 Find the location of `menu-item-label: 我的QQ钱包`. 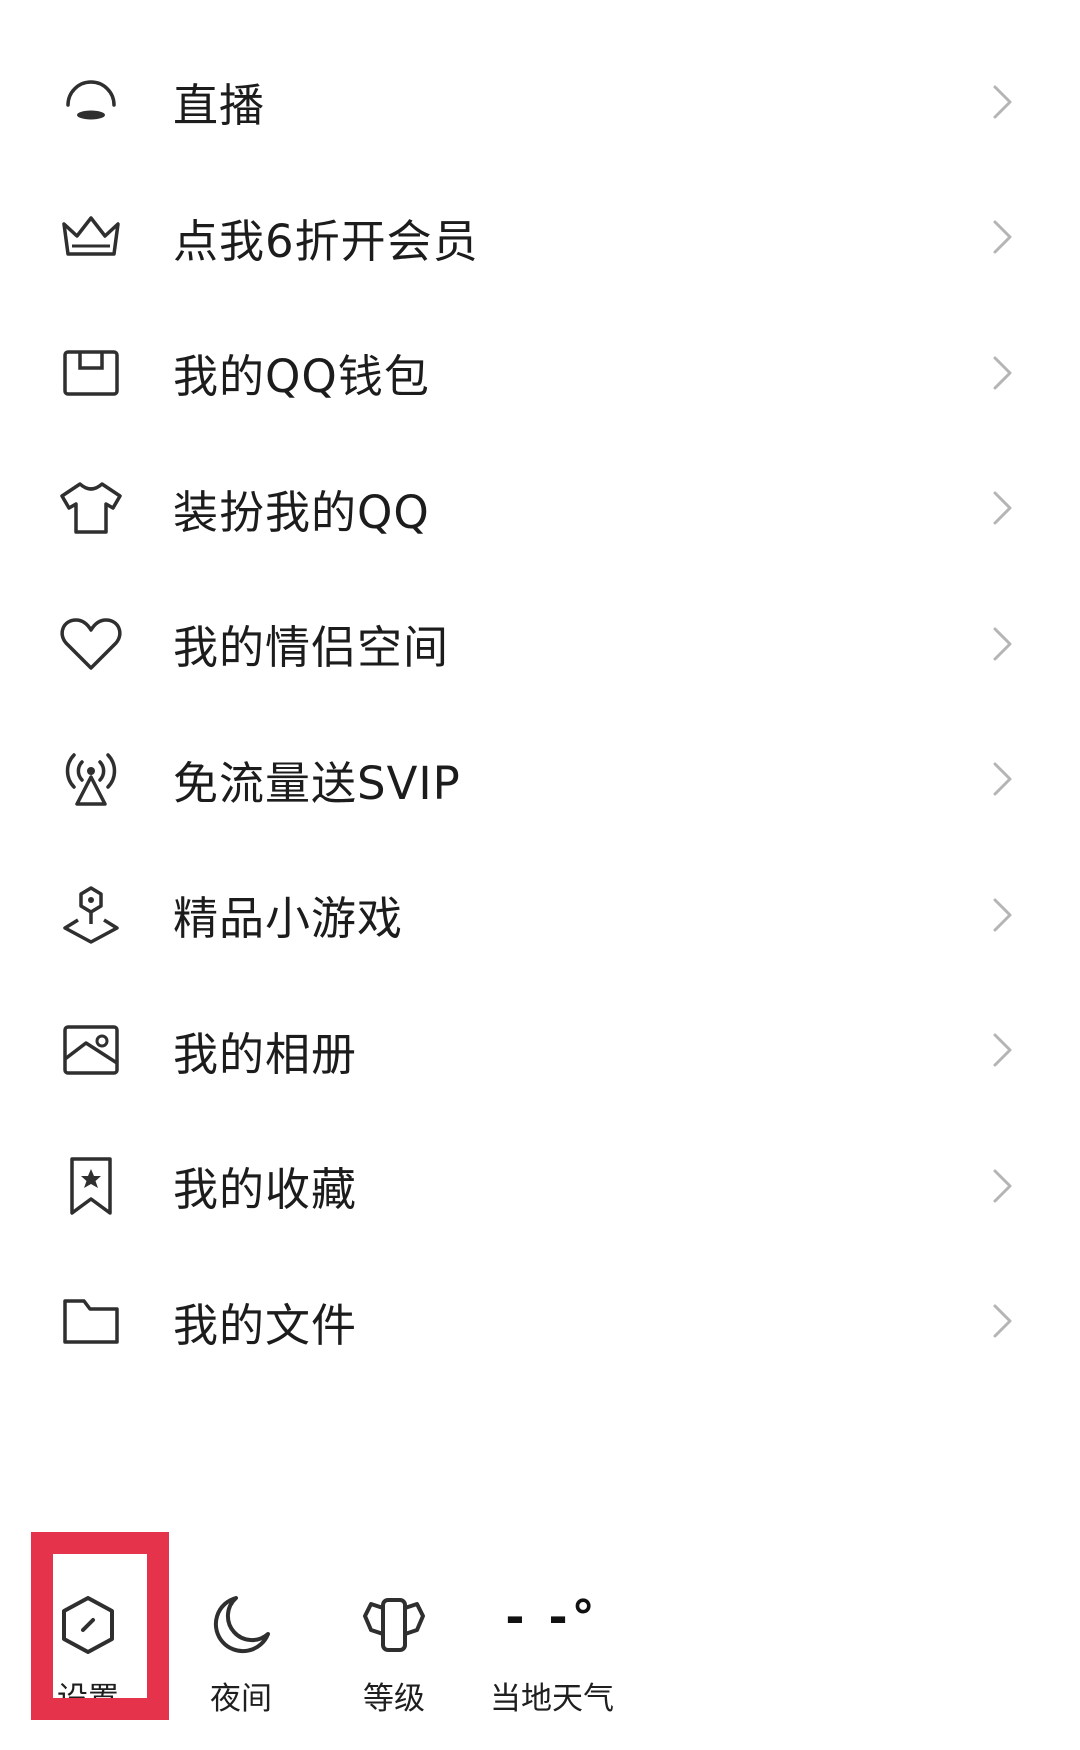

menu-item-label: 我的QQ钱包 is located at coordinates (301, 377).